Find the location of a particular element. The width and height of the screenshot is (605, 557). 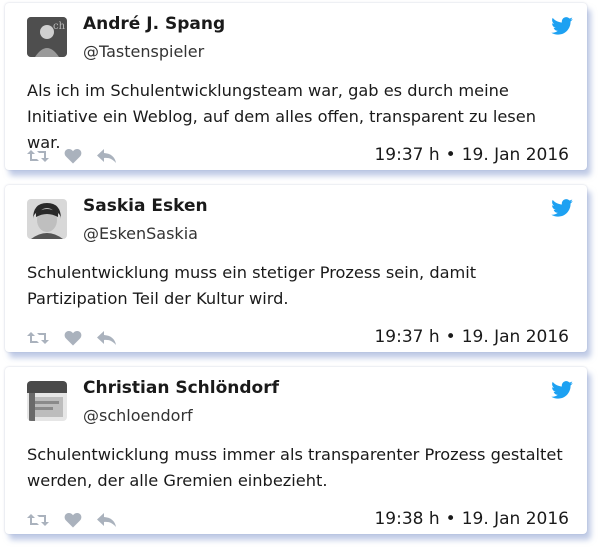

tweet-time: 19:38 h is located at coordinates (407, 519).